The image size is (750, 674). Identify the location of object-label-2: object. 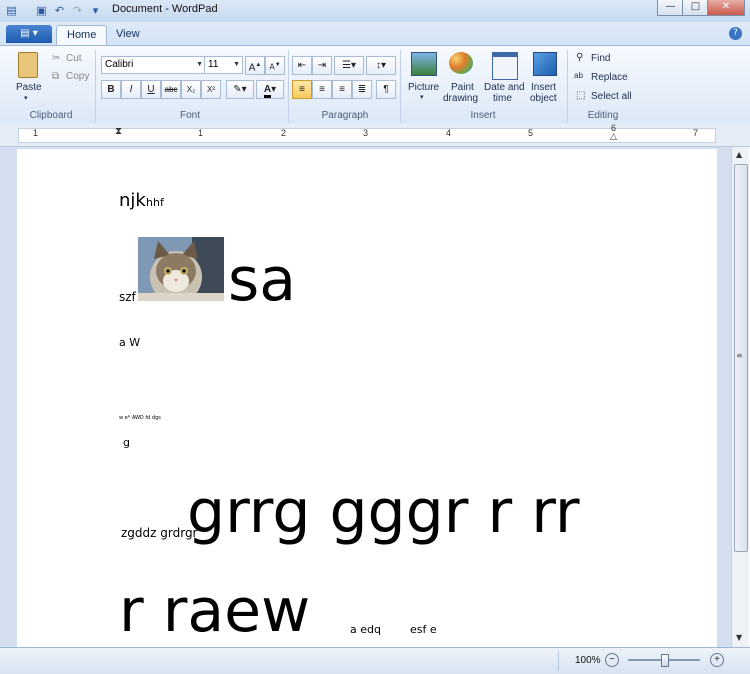
(543, 98).